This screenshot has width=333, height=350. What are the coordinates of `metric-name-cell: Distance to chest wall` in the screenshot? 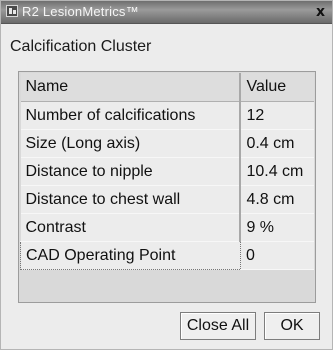 It's located at (131, 199).